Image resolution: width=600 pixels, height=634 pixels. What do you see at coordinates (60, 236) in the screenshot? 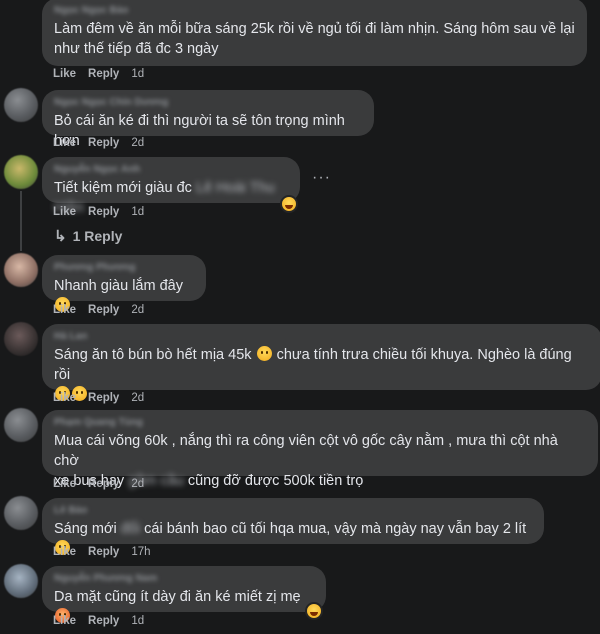
I see `reply-arrow-icon: ↳` at bounding box center [60, 236].